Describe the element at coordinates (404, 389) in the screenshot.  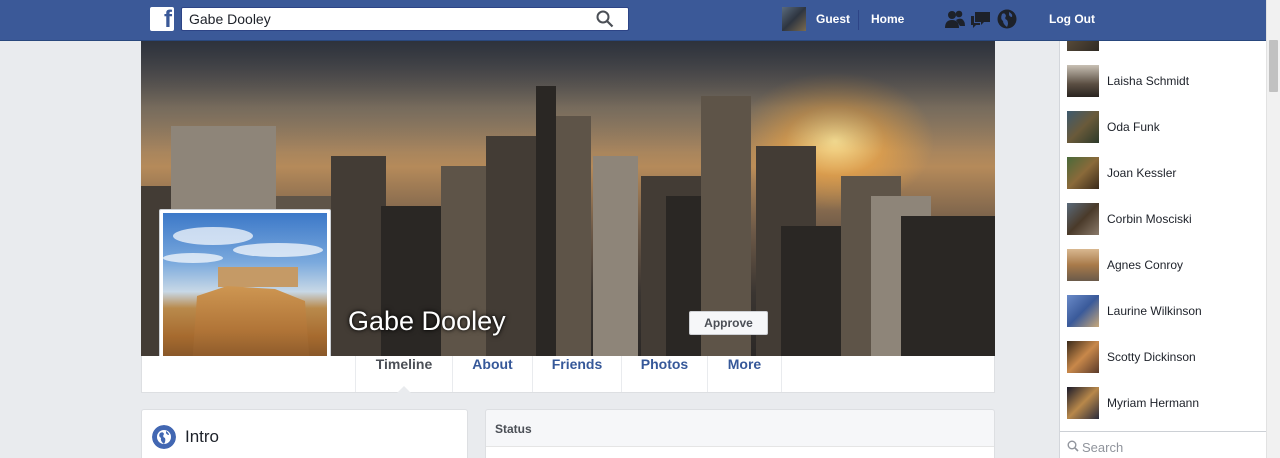
I see `active-tab-indicator` at that location.